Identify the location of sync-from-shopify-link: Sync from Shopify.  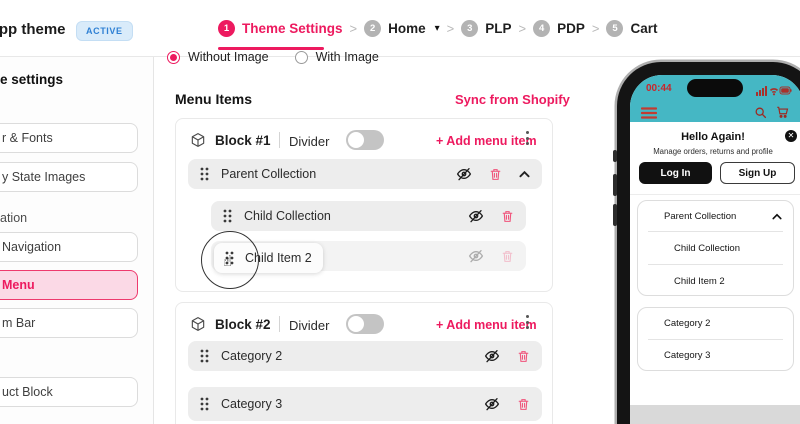
(512, 99).